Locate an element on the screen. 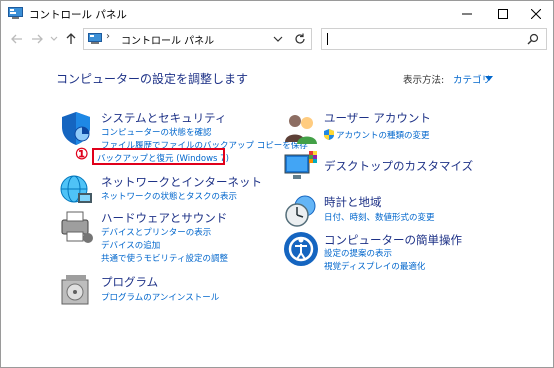 The image size is (554, 368). back-arrow-icon is located at coordinates (16, 39).